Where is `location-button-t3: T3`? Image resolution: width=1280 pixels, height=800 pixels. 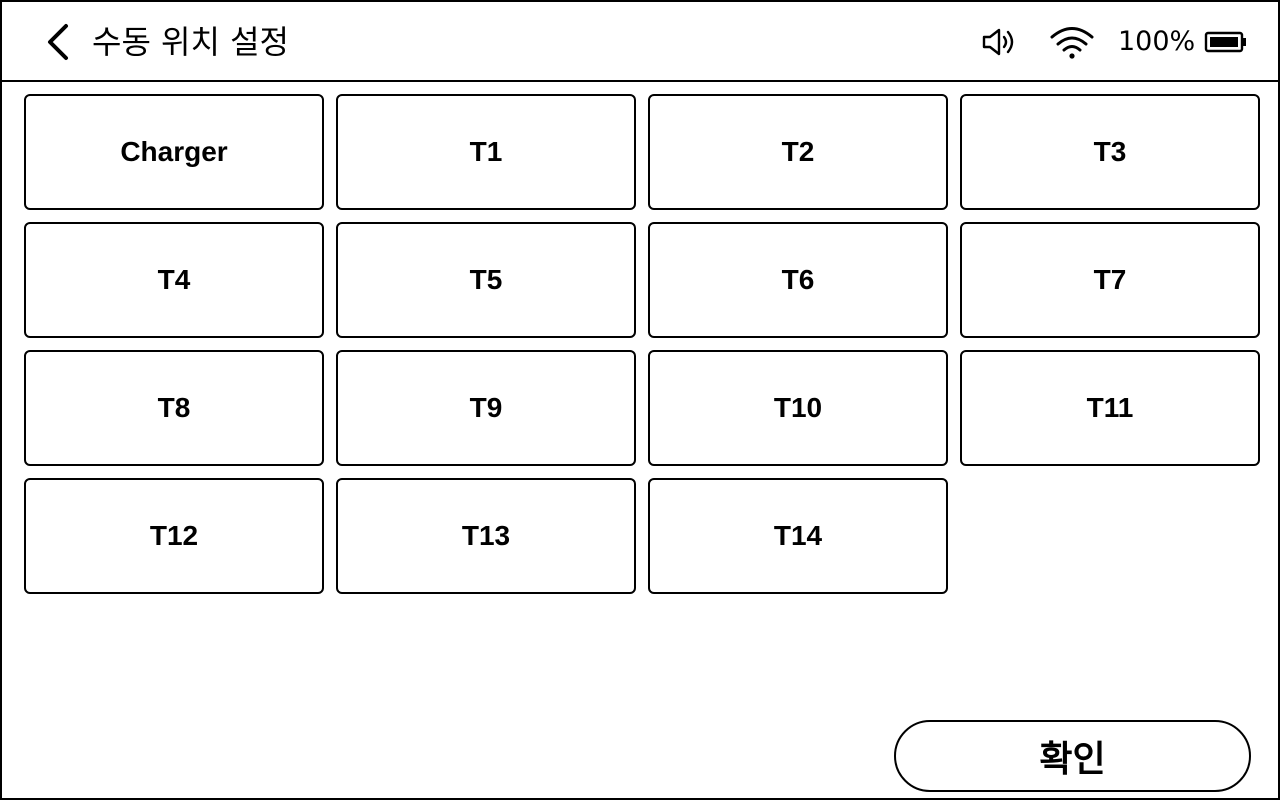 location-button-t3: T3 is located at coordinates (1110, 152).